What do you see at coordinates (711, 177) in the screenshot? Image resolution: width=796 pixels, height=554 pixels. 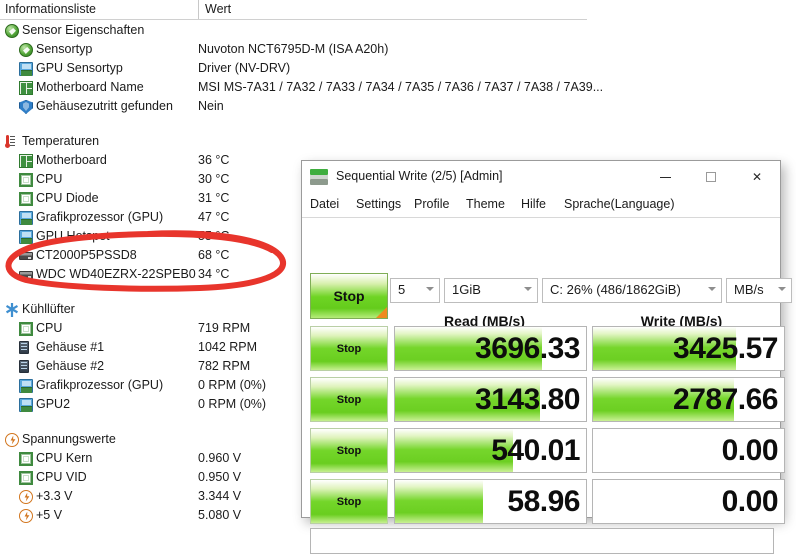 I see `maximize-button` at bounding box center [711, 177].